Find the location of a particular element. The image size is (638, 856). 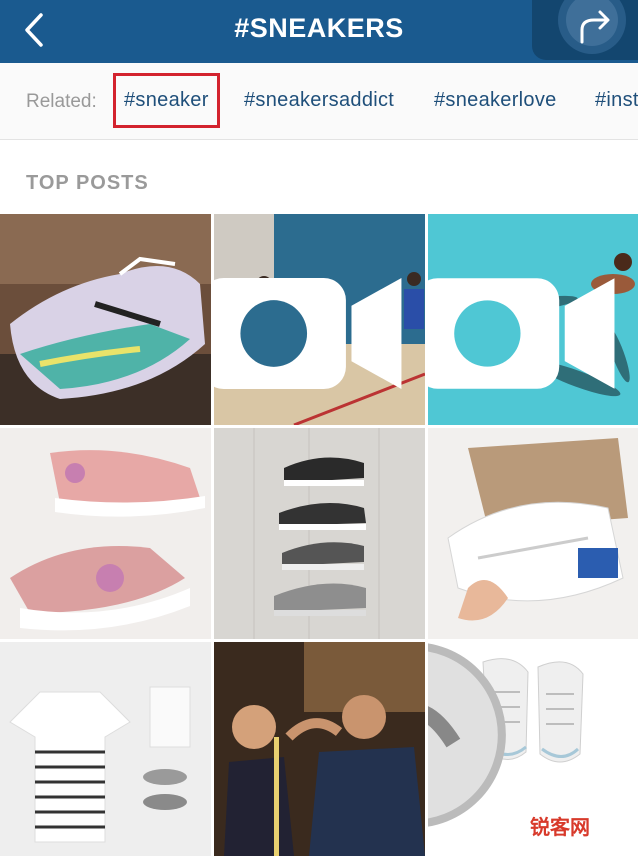

section-title: TOP POSTS is located at coordinates (87, 183).